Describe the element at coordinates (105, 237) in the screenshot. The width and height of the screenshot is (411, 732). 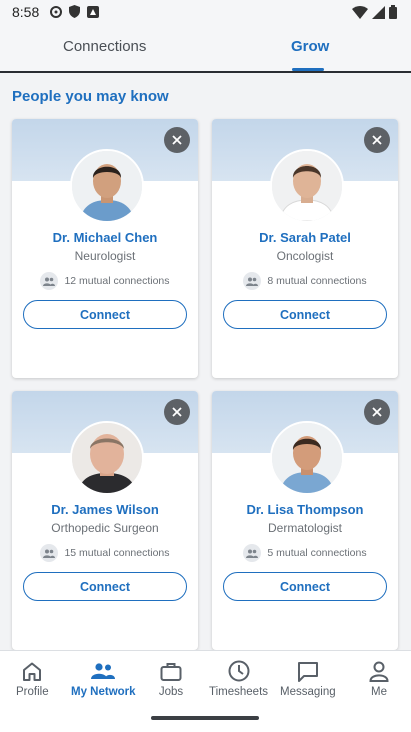
I see `person-name: Dr. Michael Chen` at that location.